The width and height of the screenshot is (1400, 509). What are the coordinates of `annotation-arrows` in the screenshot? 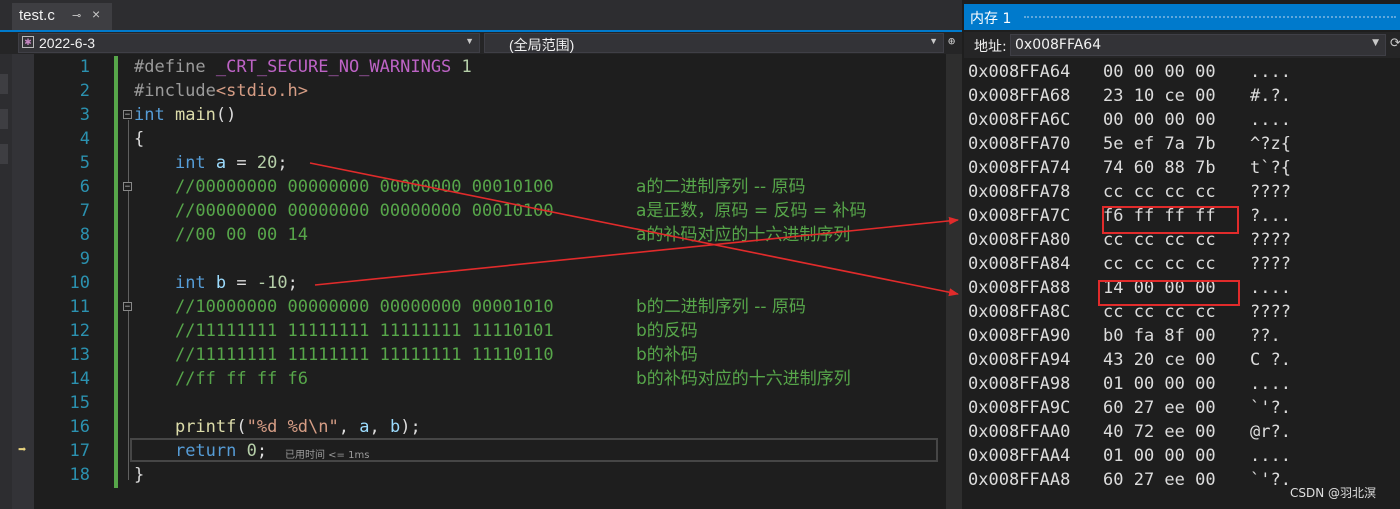 It's located at (634, 229).